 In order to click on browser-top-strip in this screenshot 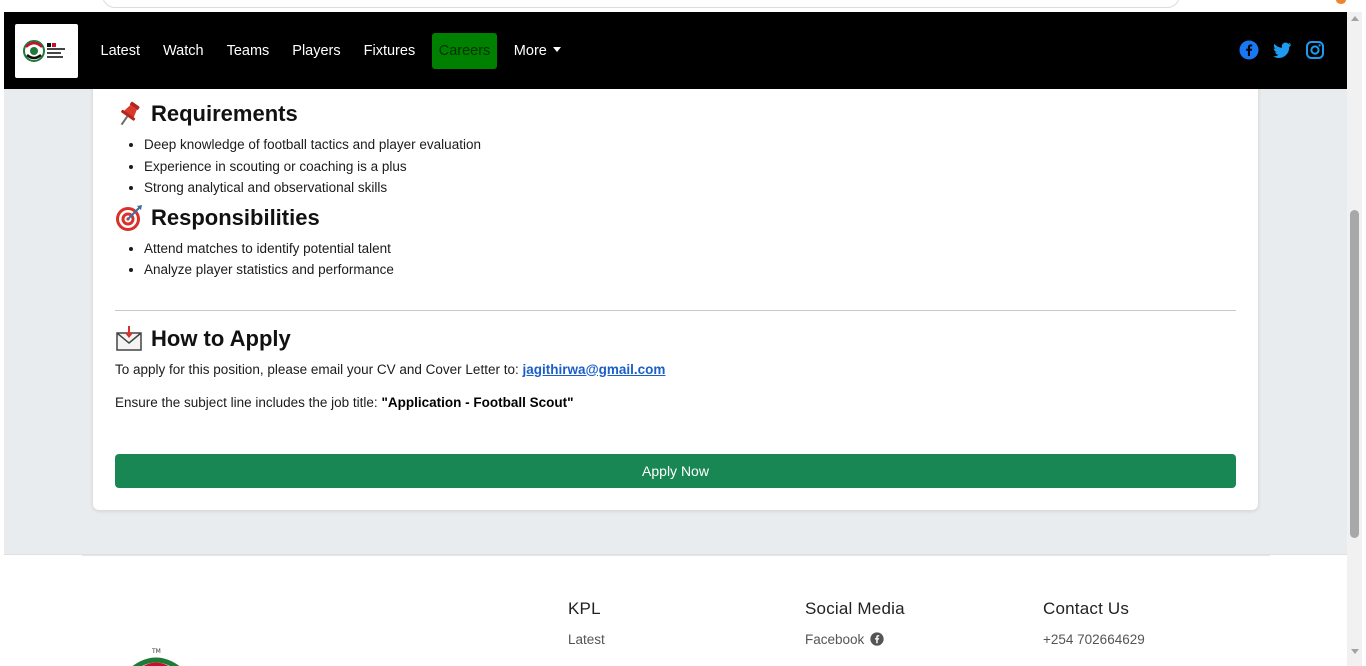, I will do `click(683, 6)`.